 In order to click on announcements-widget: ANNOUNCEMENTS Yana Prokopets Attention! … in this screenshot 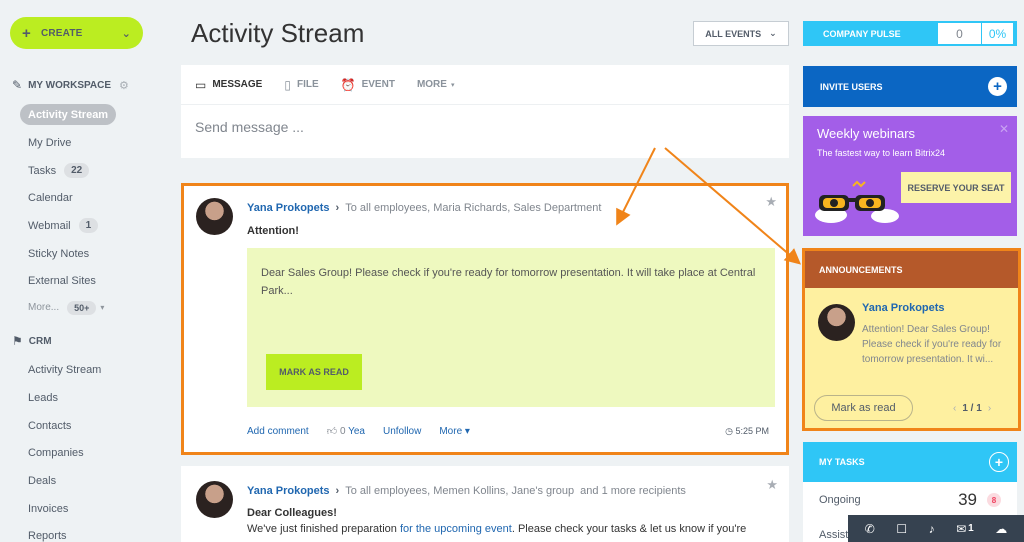, I will do `click(911, 339)`.